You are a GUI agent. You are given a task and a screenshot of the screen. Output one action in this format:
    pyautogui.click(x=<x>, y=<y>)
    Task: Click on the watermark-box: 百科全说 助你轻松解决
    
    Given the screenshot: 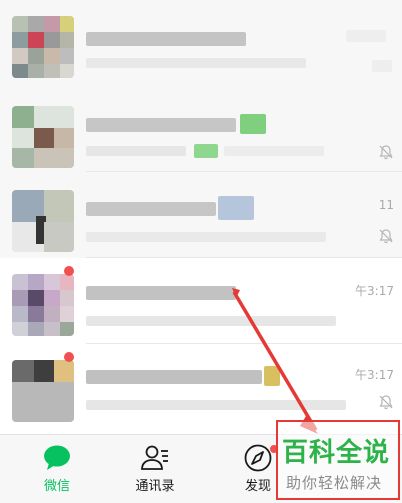 What is the action you would take?
    pyautogui.click(x=338, y=460)
    